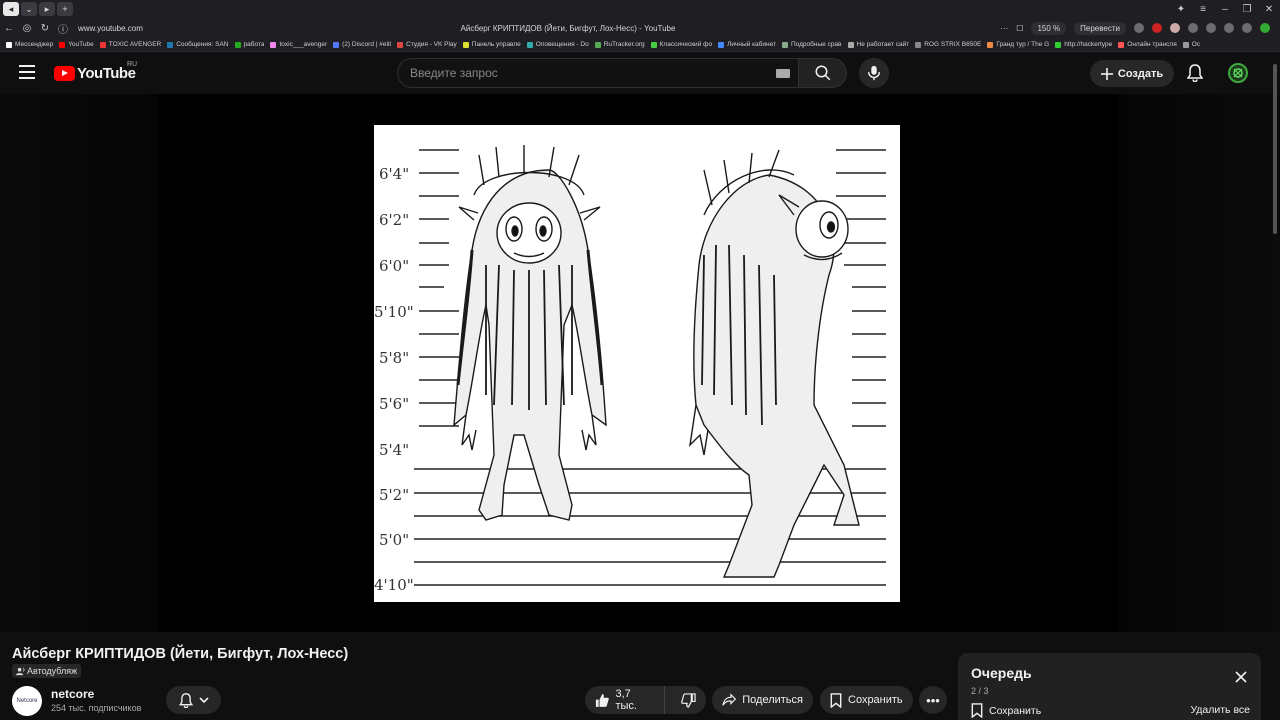 The width and height of the screenshot is (1280, 720). What do you see at coordinates (1109, 686) in the screenshot?
I see `queue-panel: Очередь 2 / 3 Сохранить Удалить все` at bounding box center [1109, 686].